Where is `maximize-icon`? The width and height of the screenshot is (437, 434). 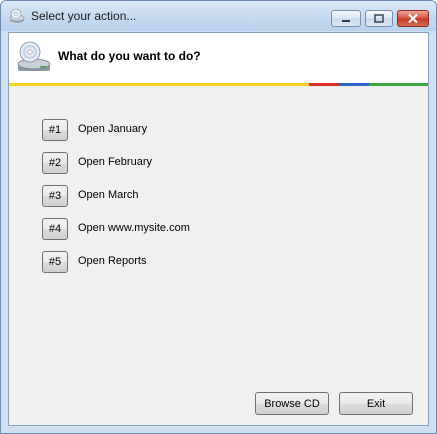 maximize-icon is located at coordinates (379, 18).